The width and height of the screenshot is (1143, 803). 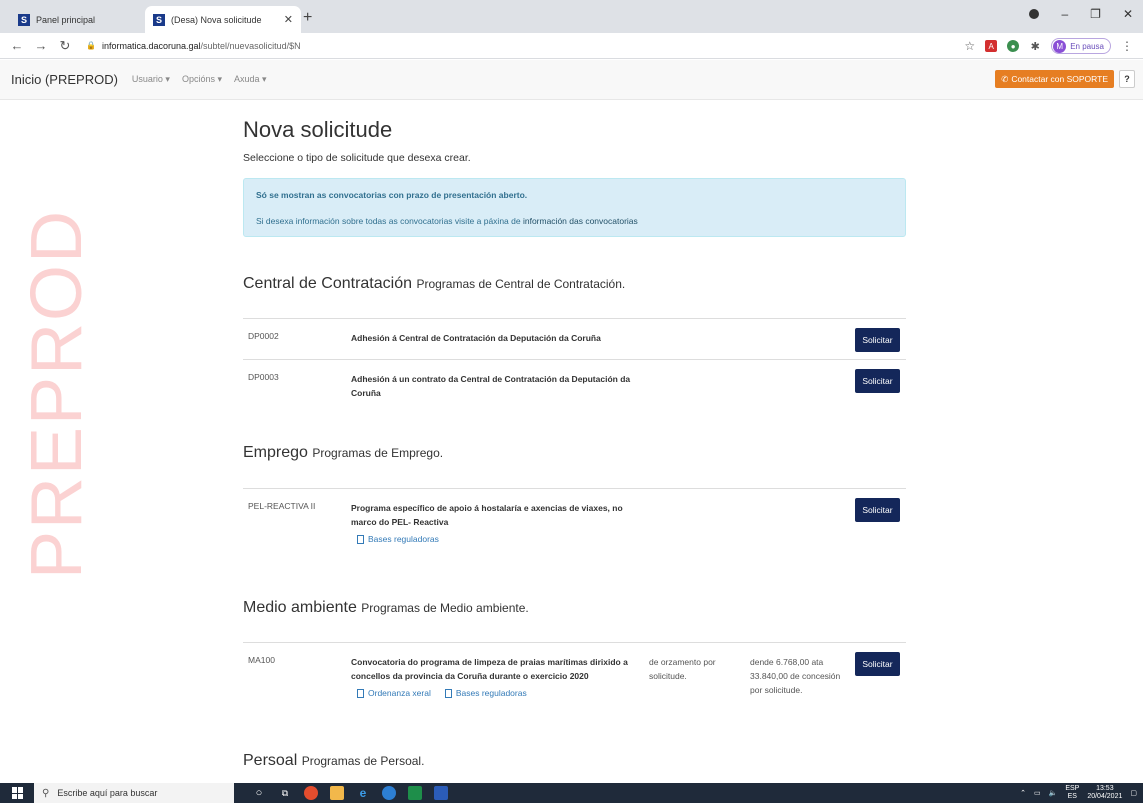 What do you see at coordinates (311, 793) in the screenshot?
I see `chrome-icon` at bounding box center [311, 793].